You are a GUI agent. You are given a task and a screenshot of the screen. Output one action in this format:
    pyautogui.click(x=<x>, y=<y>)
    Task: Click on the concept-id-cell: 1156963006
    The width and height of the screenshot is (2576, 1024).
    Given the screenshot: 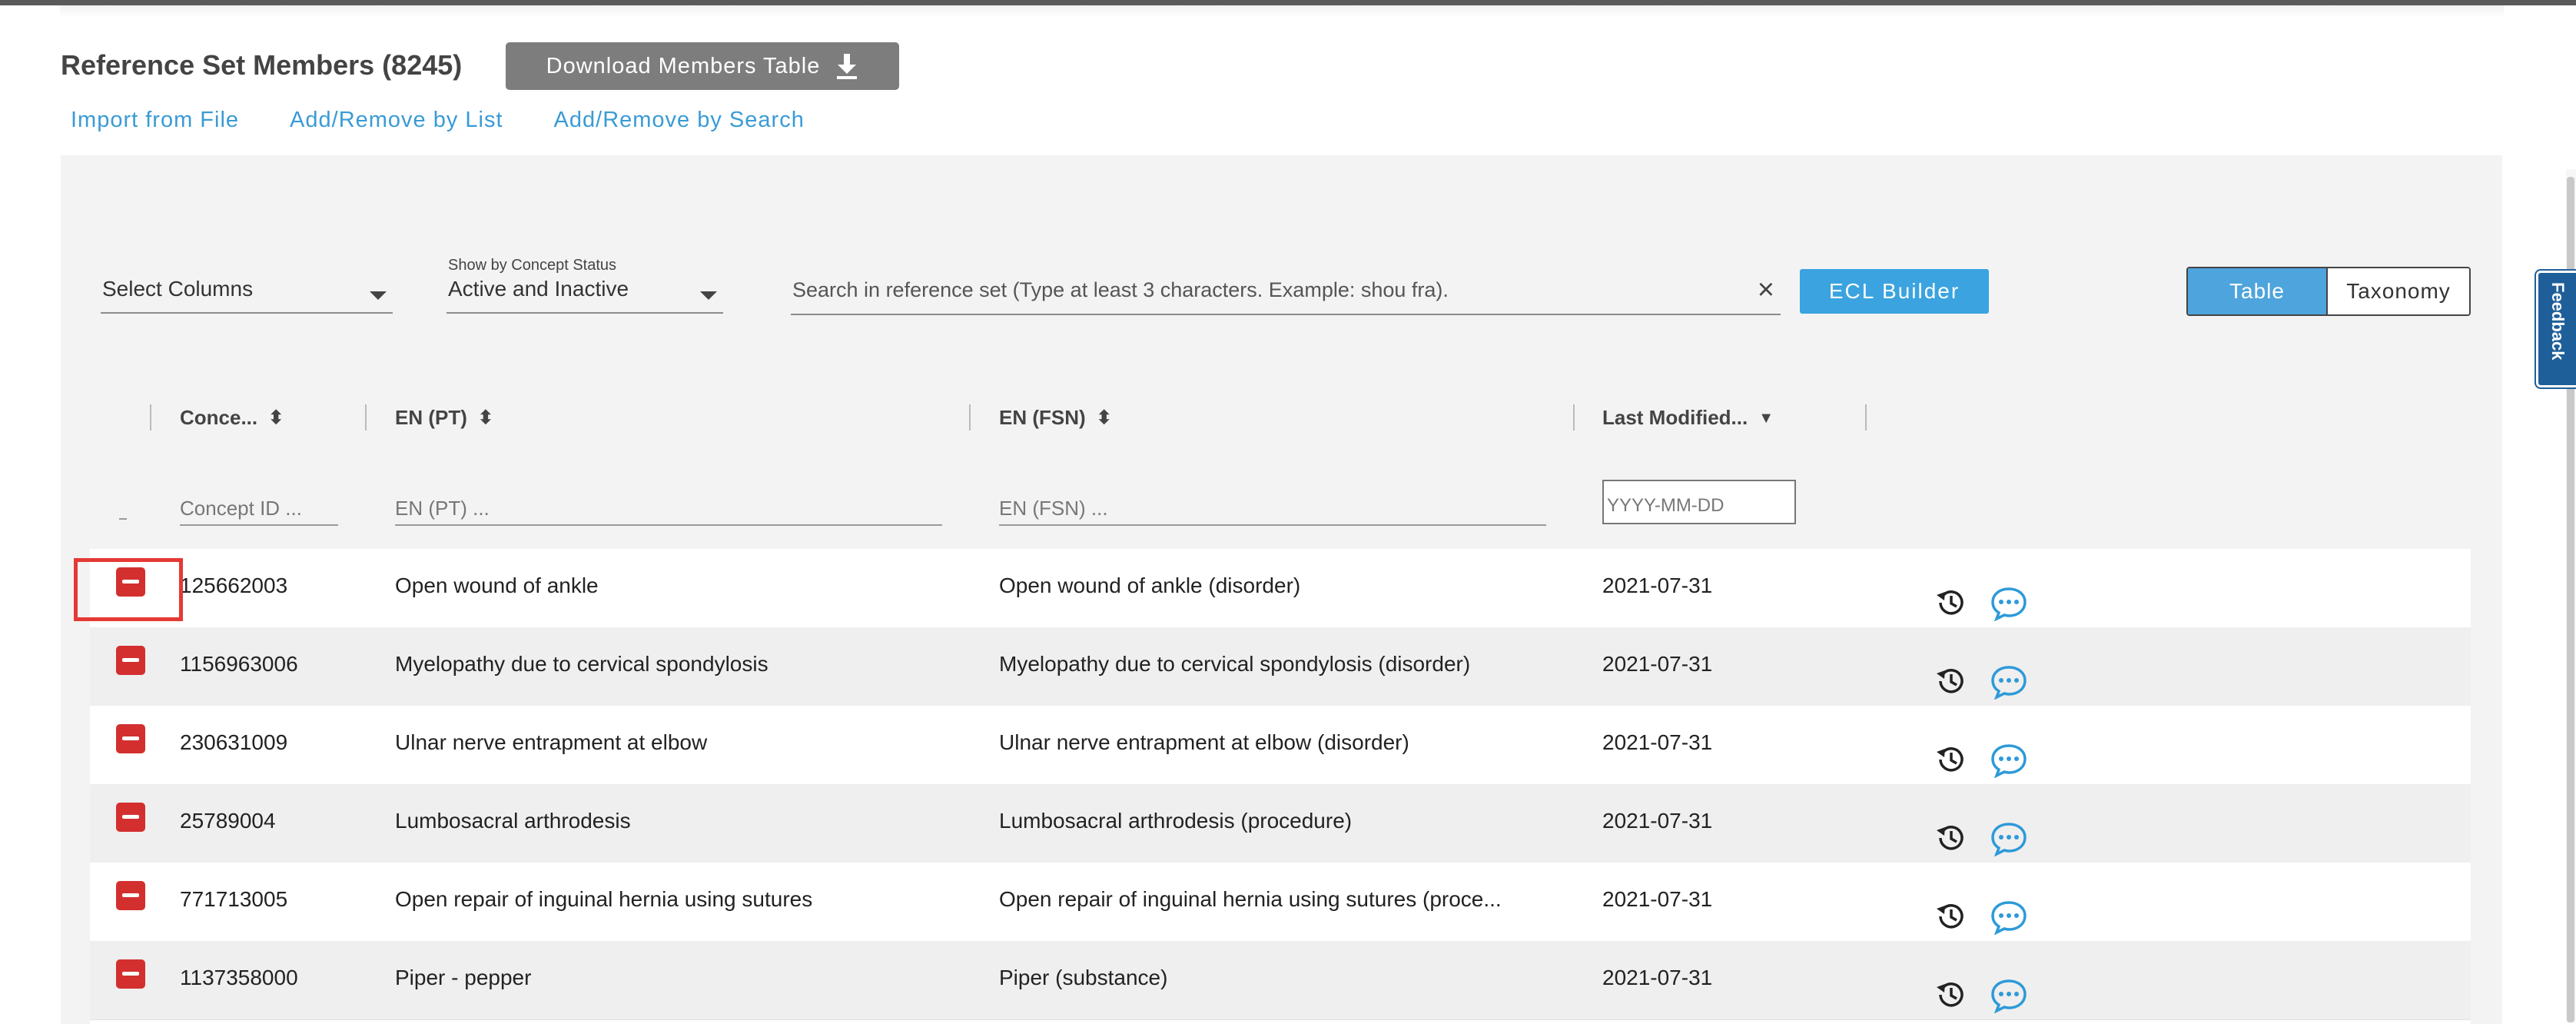 What is the action you would take?
    pyautogui.click(x=239, y=664)
    